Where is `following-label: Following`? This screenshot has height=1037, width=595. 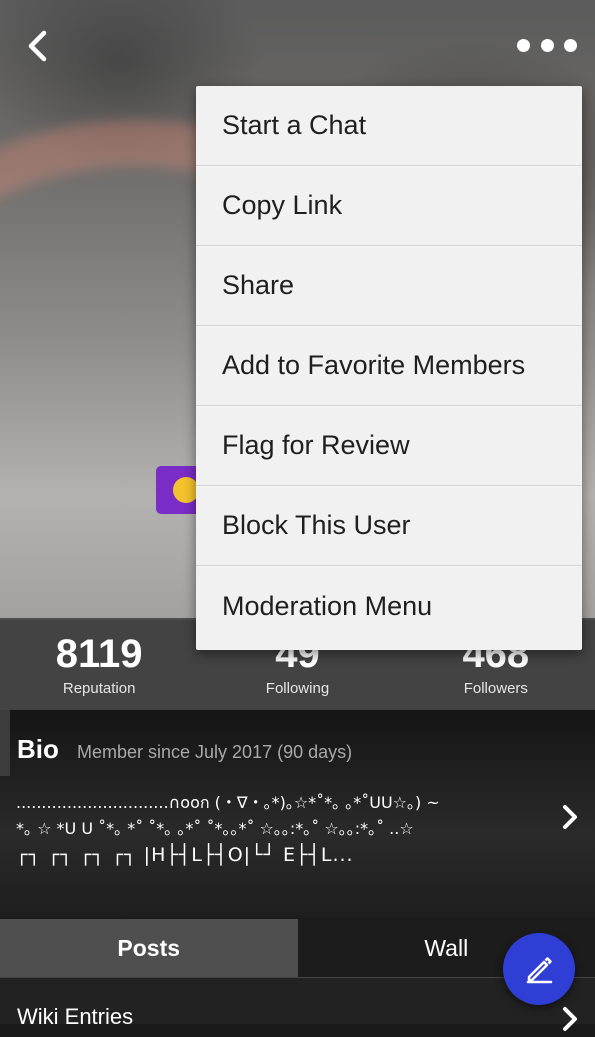
following-label: Following is located at coordinates (297, 688).